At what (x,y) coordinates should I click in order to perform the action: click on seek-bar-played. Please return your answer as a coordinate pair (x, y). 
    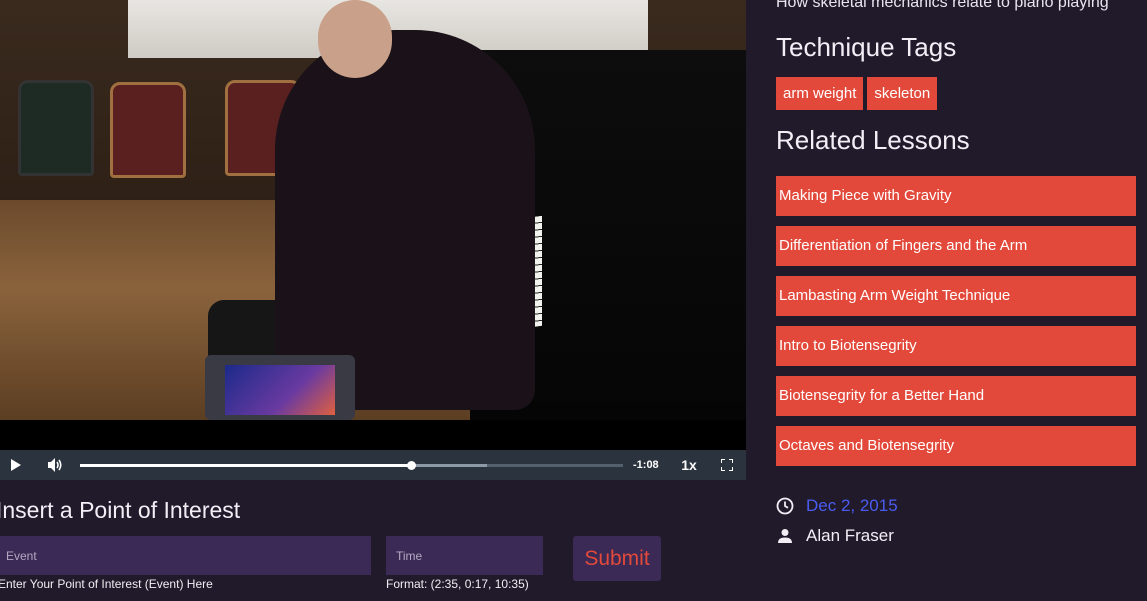
    Looking at the image, I should click on (246, 465).